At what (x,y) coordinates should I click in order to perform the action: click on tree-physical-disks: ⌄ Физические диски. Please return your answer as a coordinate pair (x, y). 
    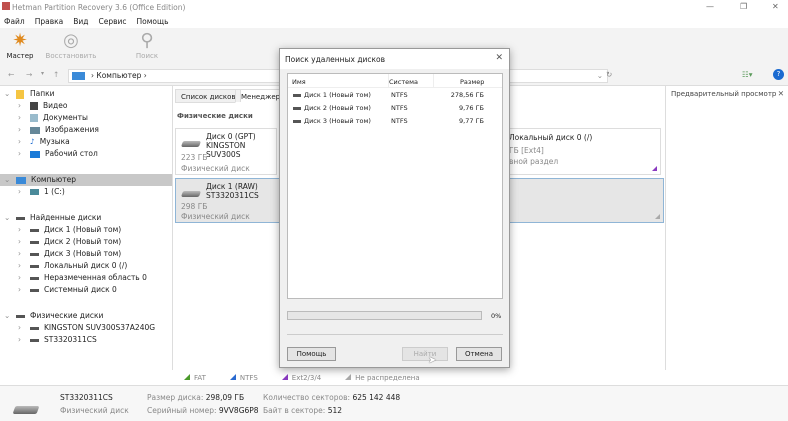
    Looking at the image, I should click on (53, 316).